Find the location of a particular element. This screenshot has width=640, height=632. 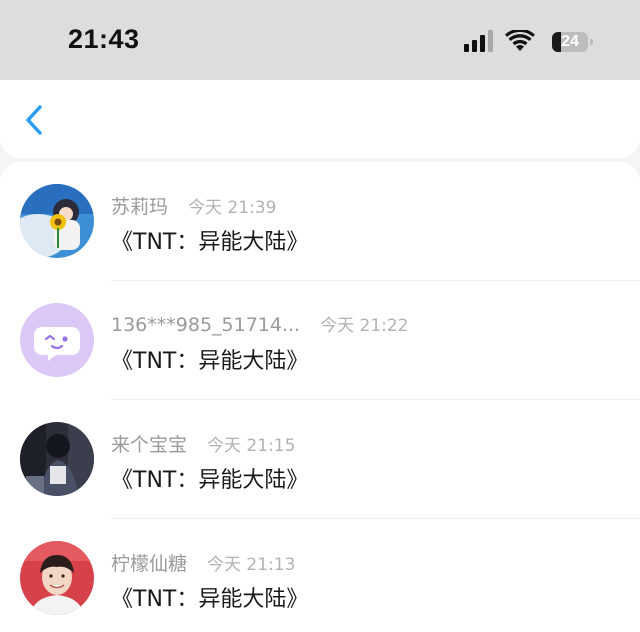

back-button is located at coordinates (34, 120).